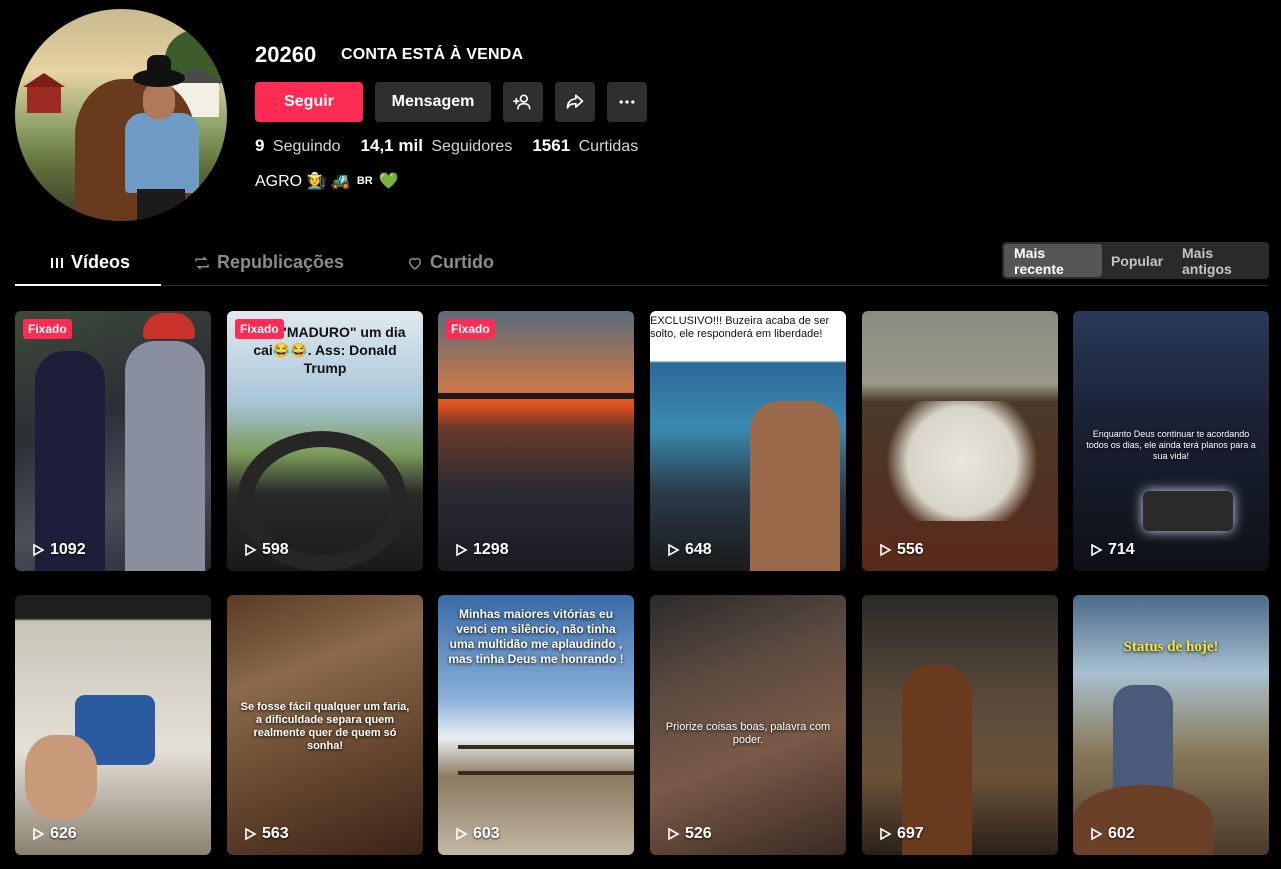  Describe the element at coordinates (1121, 549) in the screenshot. I see `play-count-value: 714` at that location.